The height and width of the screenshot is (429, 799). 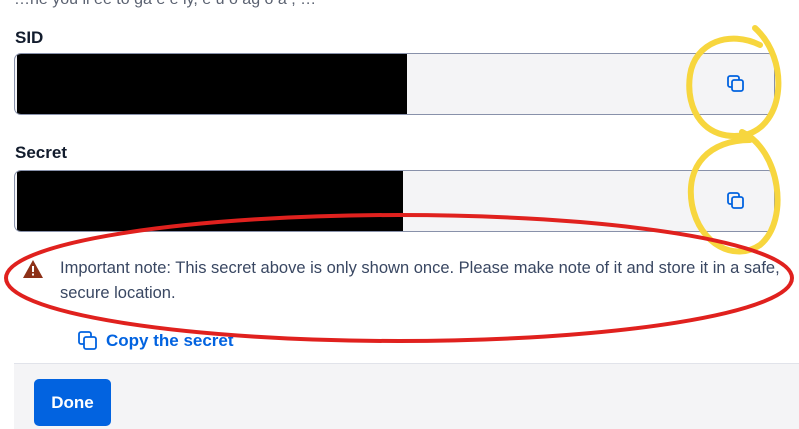 I want to click on sid-copy-button, so click(x=736, y=84).